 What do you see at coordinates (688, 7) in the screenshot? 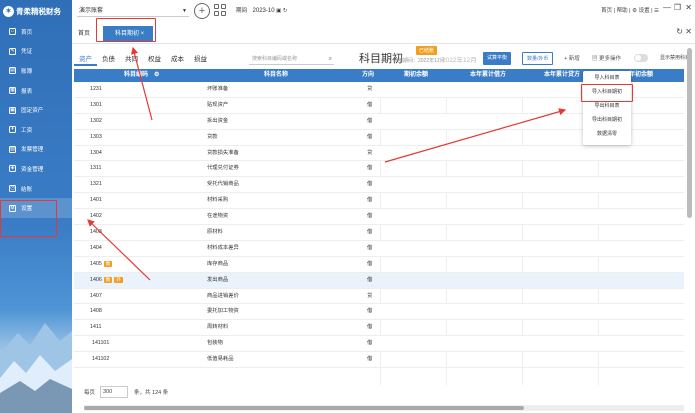
I see `close-window-icon: ✕` at bounding box center [688, 7].